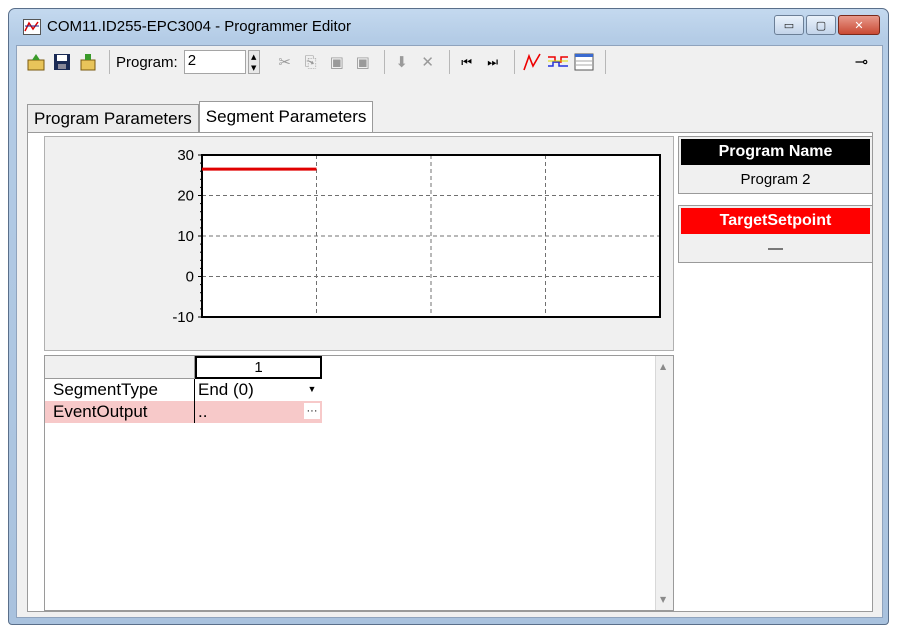  I want to click on program-label: Program:, so click(147, 62).